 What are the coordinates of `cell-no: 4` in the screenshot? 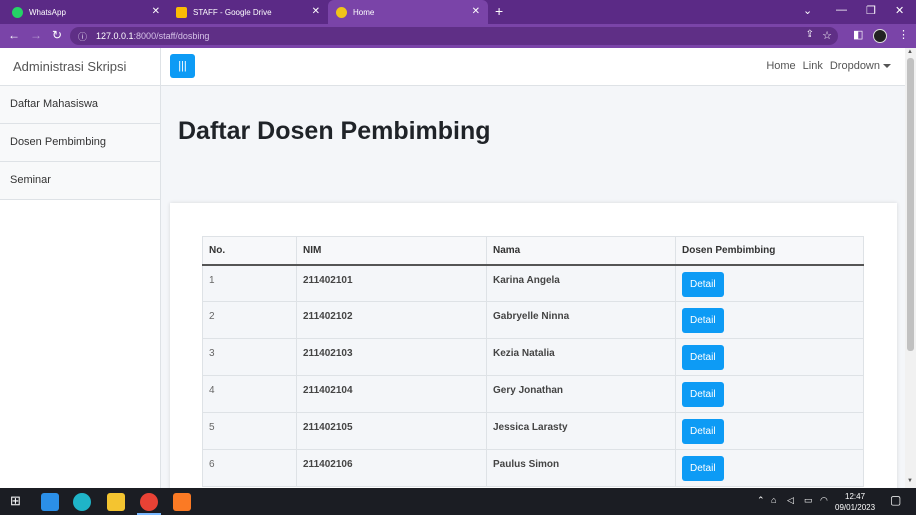 It's located at (249, 394).